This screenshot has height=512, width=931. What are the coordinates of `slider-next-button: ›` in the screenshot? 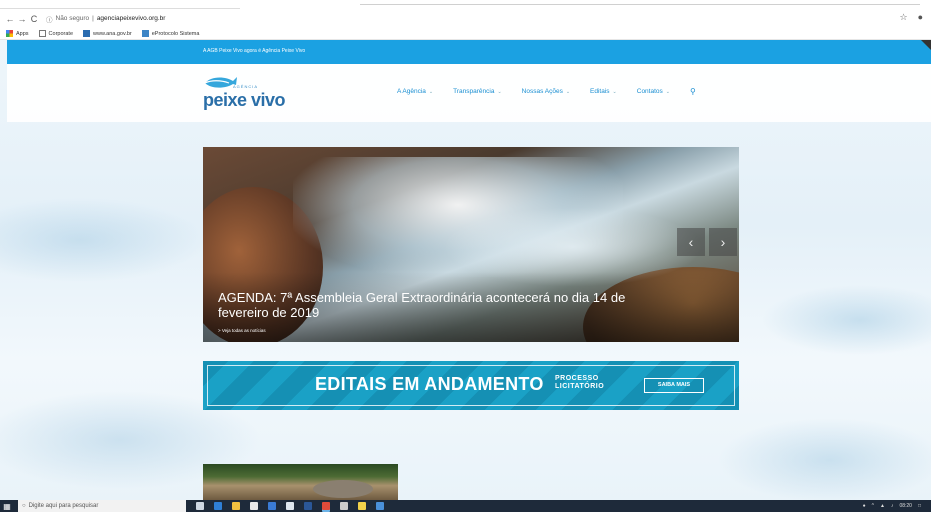 It's located at (723, 242).